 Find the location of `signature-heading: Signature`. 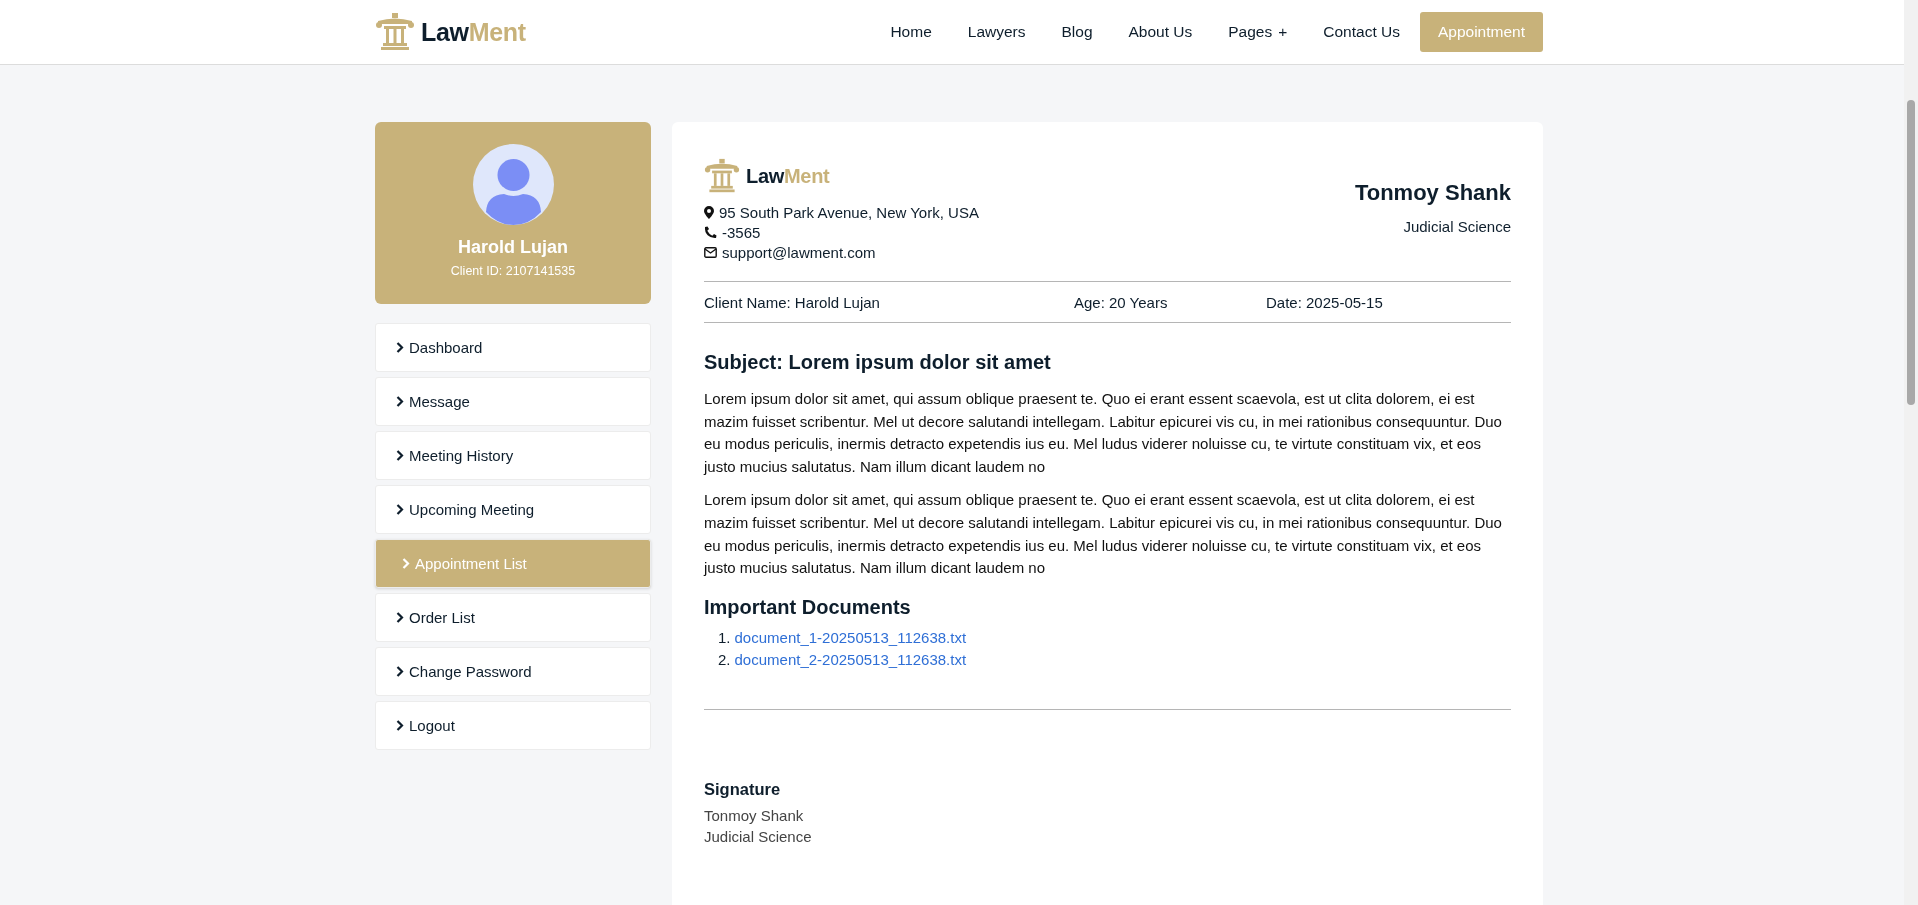

signature-heading: Signature is located at coordinates (743, 789).